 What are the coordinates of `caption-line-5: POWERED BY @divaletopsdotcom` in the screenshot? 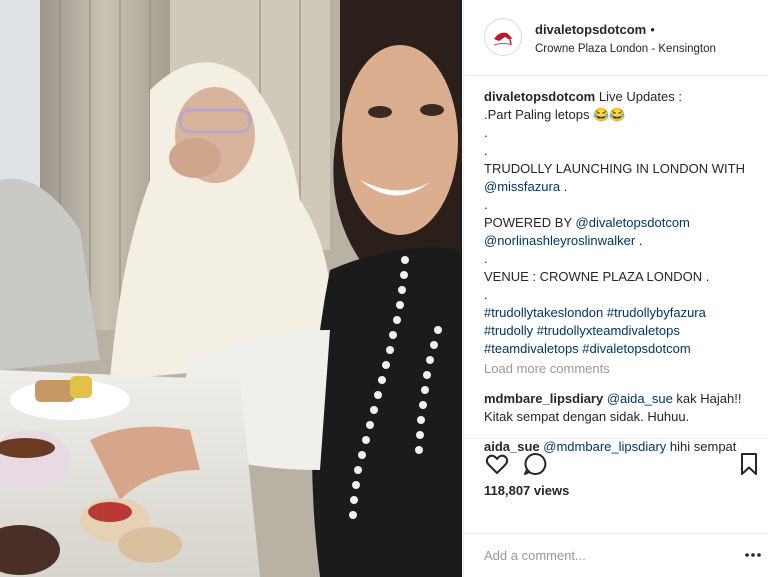 It's located at (619, 223).